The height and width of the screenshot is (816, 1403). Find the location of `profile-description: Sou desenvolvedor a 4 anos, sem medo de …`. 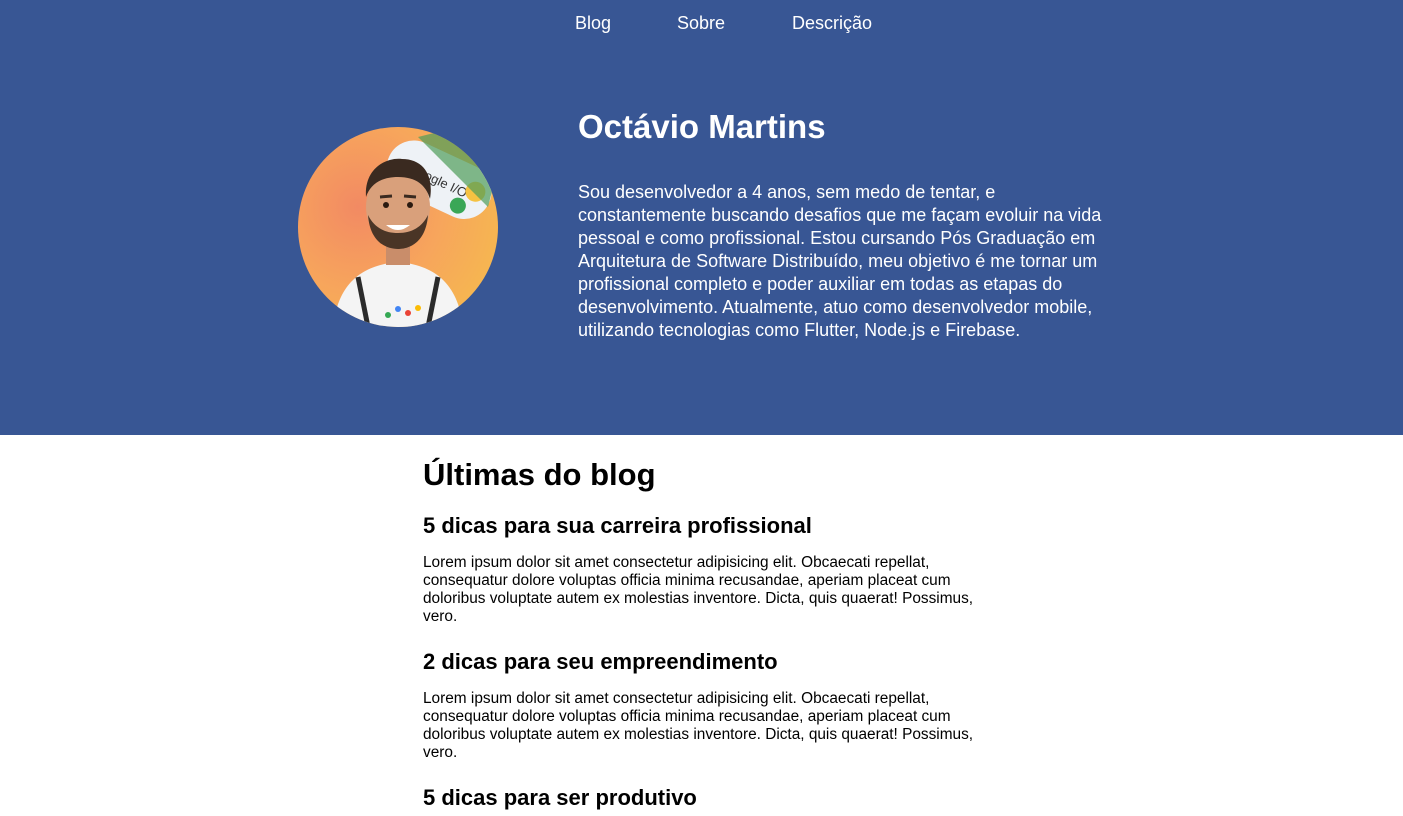

profile-description: Sou desenvolvedor a 4 anos, sem medo de … is located at coordinates (840, 261).